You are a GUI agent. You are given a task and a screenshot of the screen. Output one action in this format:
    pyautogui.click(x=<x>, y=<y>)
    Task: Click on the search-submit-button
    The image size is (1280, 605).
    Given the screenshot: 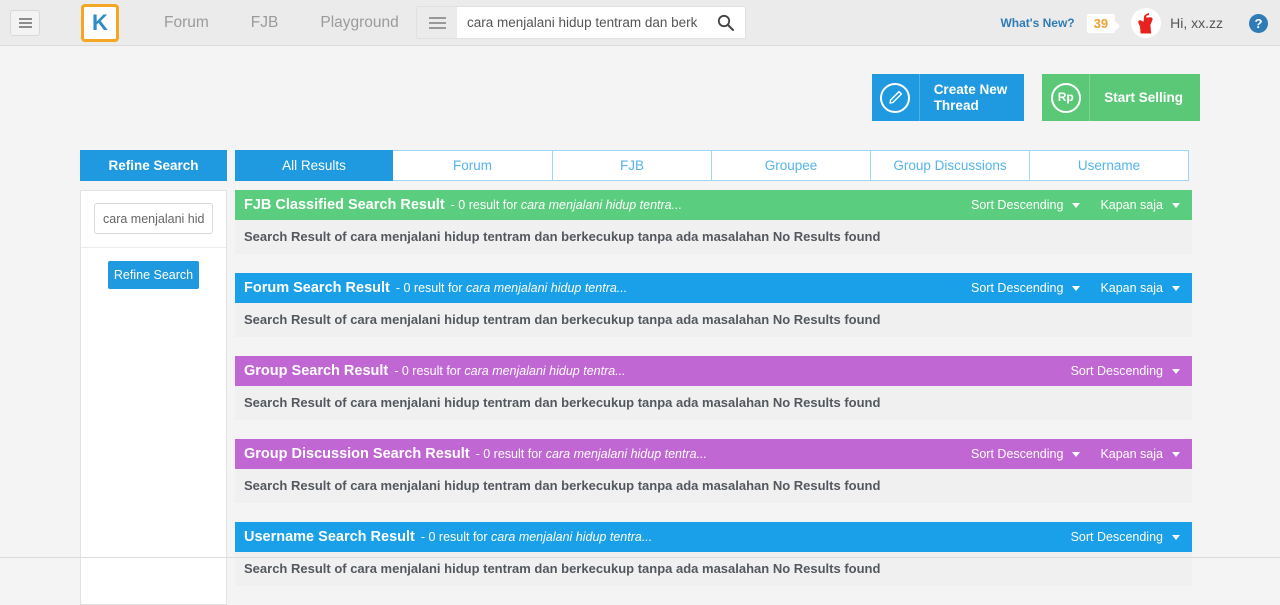 What is the action you would take?
    pyautogui.click(x=725, y=22)
    